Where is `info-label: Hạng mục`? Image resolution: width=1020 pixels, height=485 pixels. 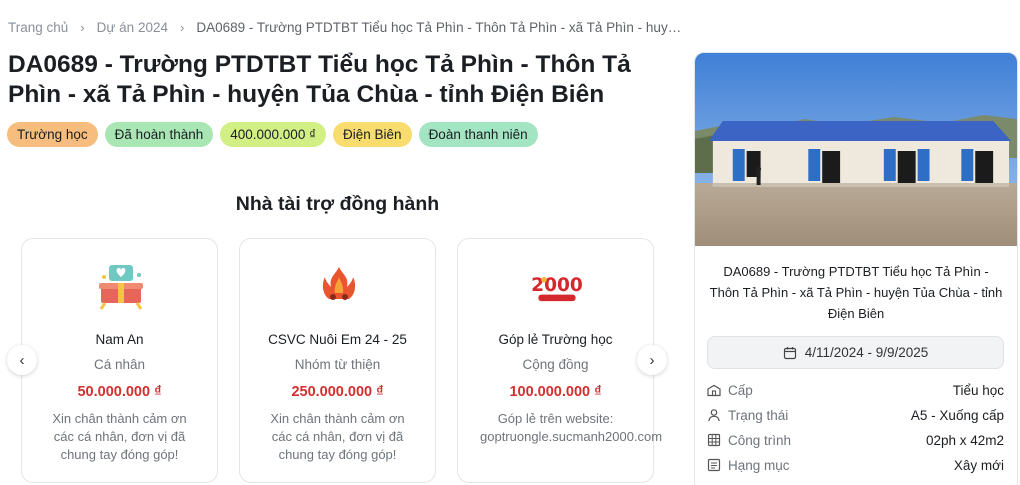 info-label: Hạng mục is located at coordinates (759, 465).